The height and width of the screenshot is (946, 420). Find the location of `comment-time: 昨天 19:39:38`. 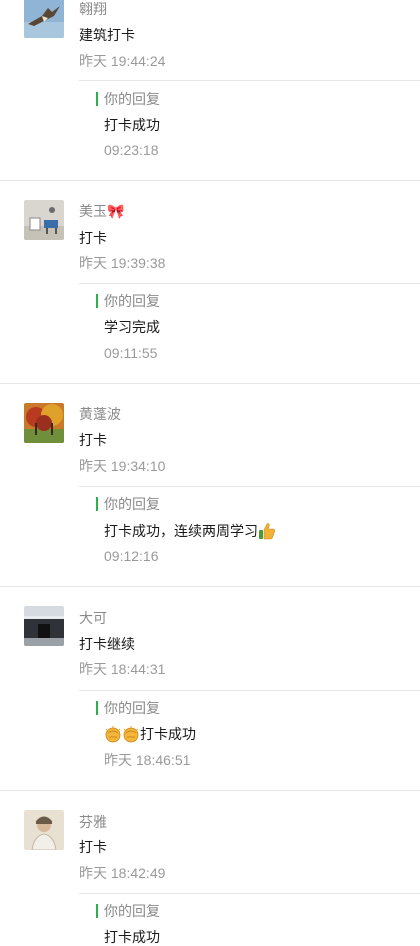

comment-time: 昨天 19:39:38 is located at coordinates (122, 263).